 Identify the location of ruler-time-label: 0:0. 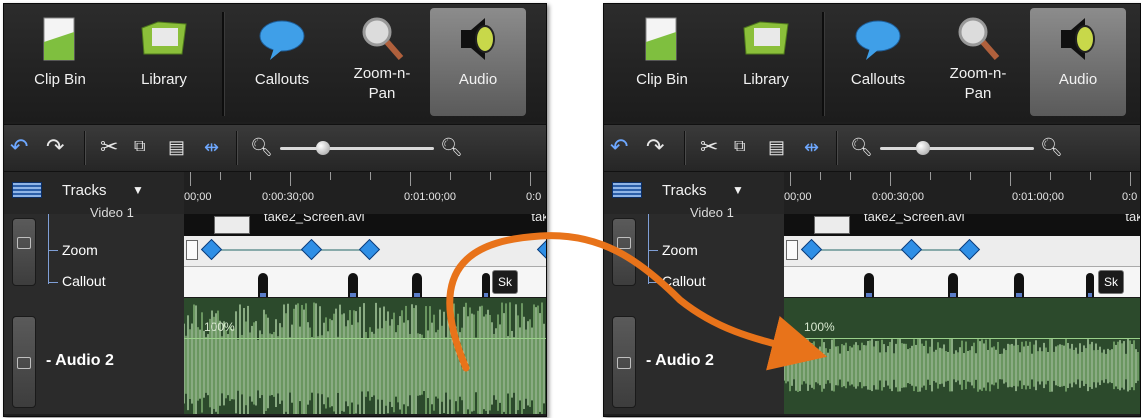
(1130, 197).